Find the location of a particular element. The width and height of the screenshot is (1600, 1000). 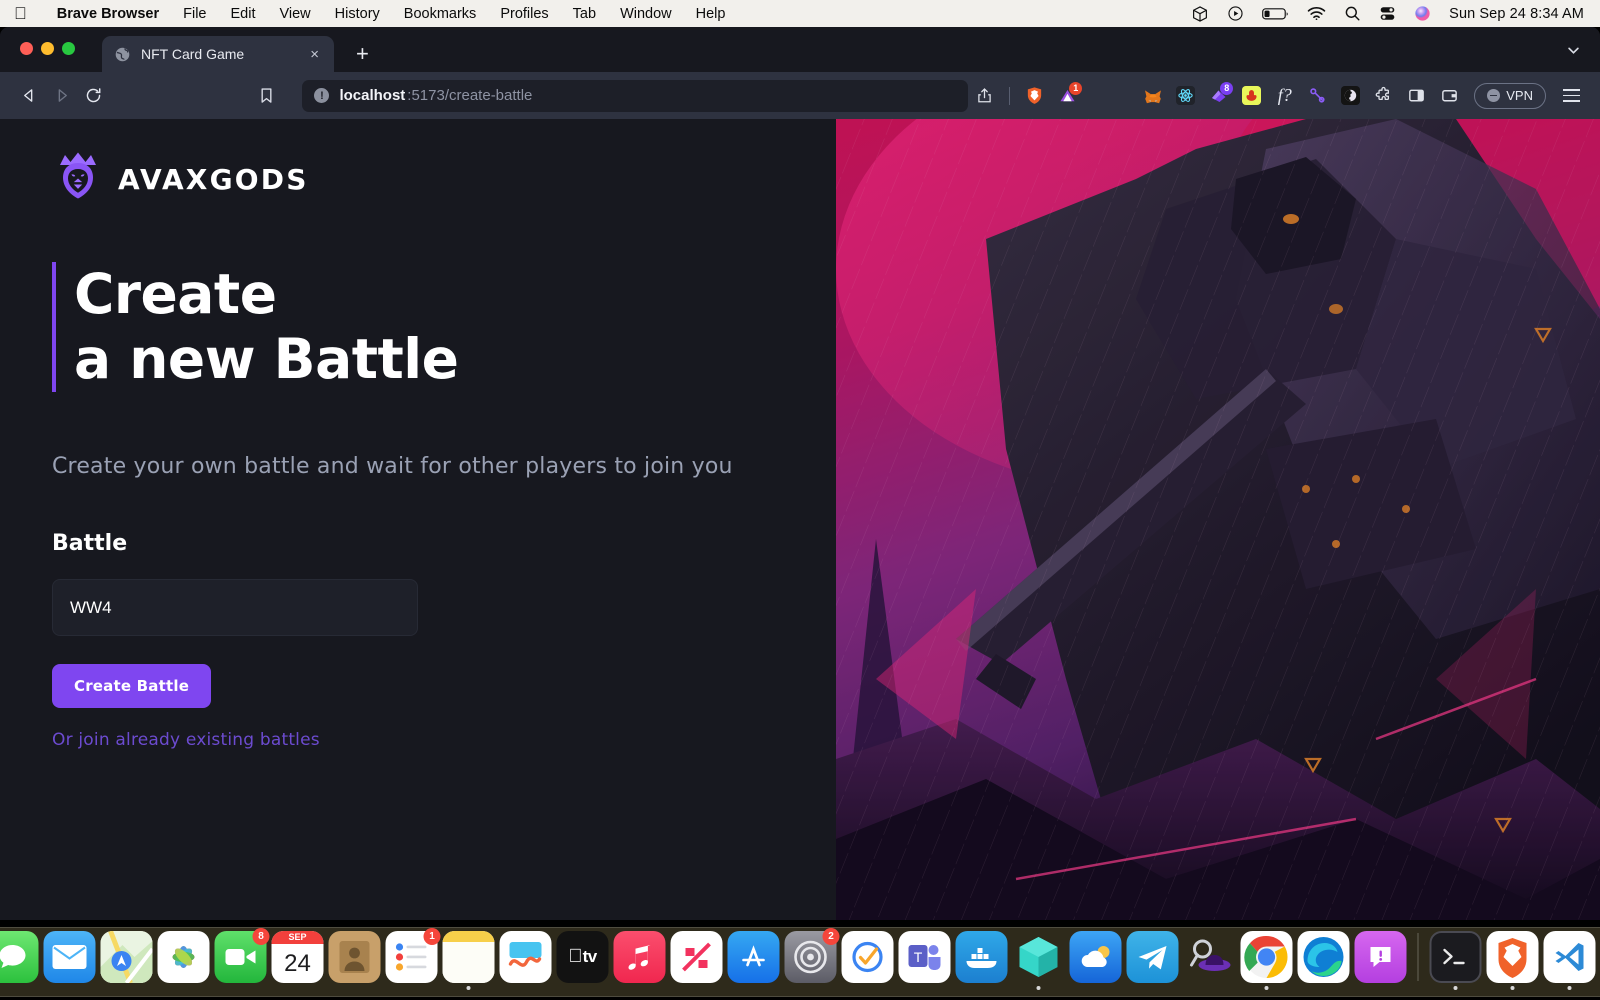

bookmark-icon is located at coordinates (266, 95).